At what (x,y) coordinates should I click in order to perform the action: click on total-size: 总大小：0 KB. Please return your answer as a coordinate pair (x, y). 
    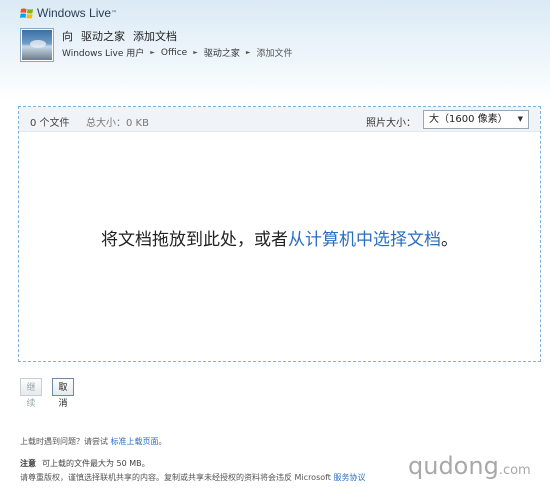
    Looking at the image, I should click on (117, 123).